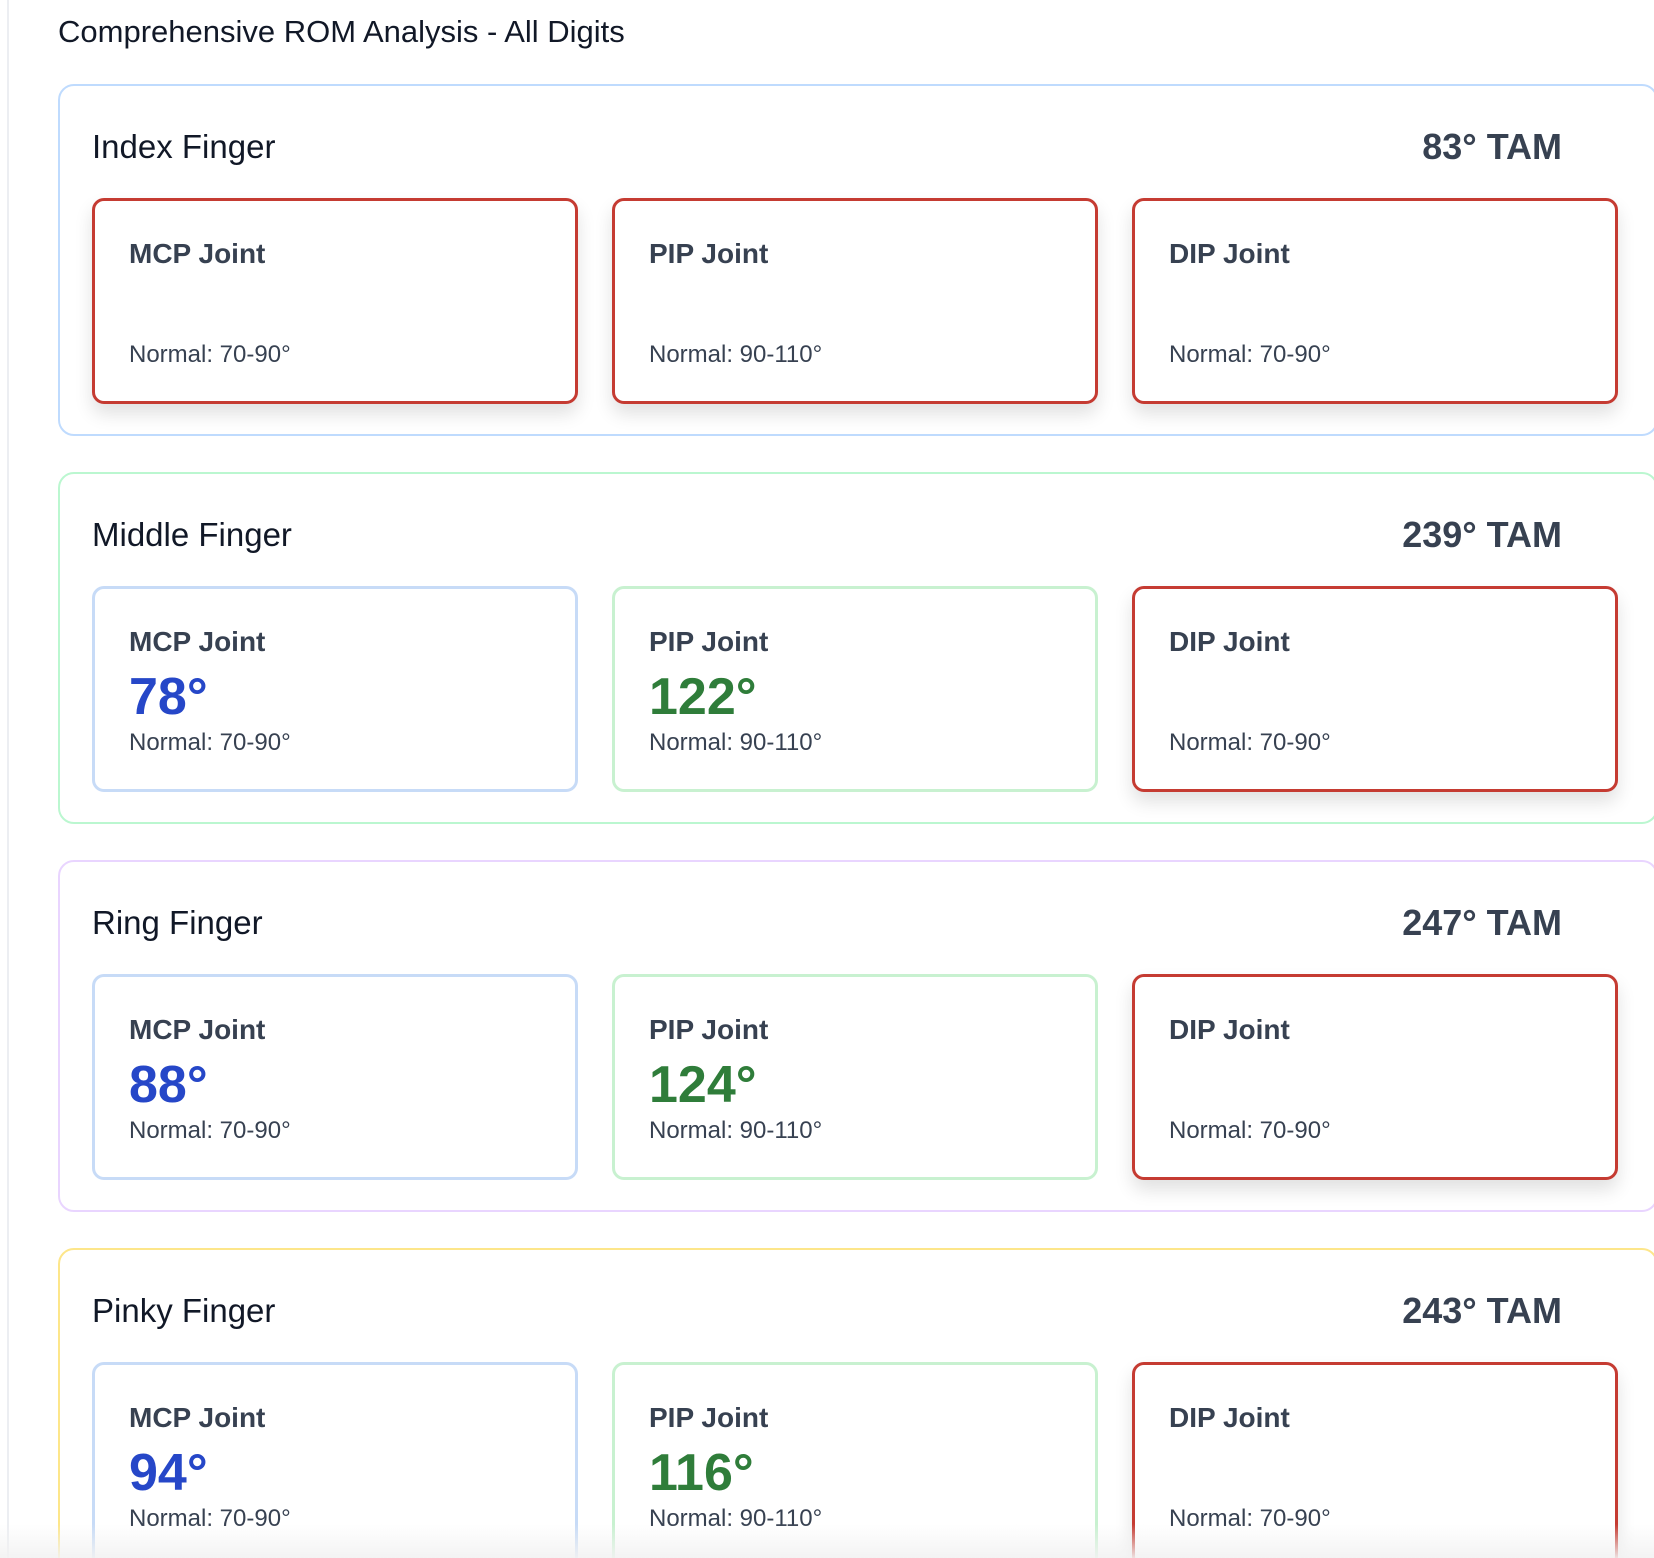 This screenshot has height=1558, width=1654. What do you see at coordinates (192, 534) in the screenshot?
I see `finger-name: Middle Finger` at bounding box center [192, 534].